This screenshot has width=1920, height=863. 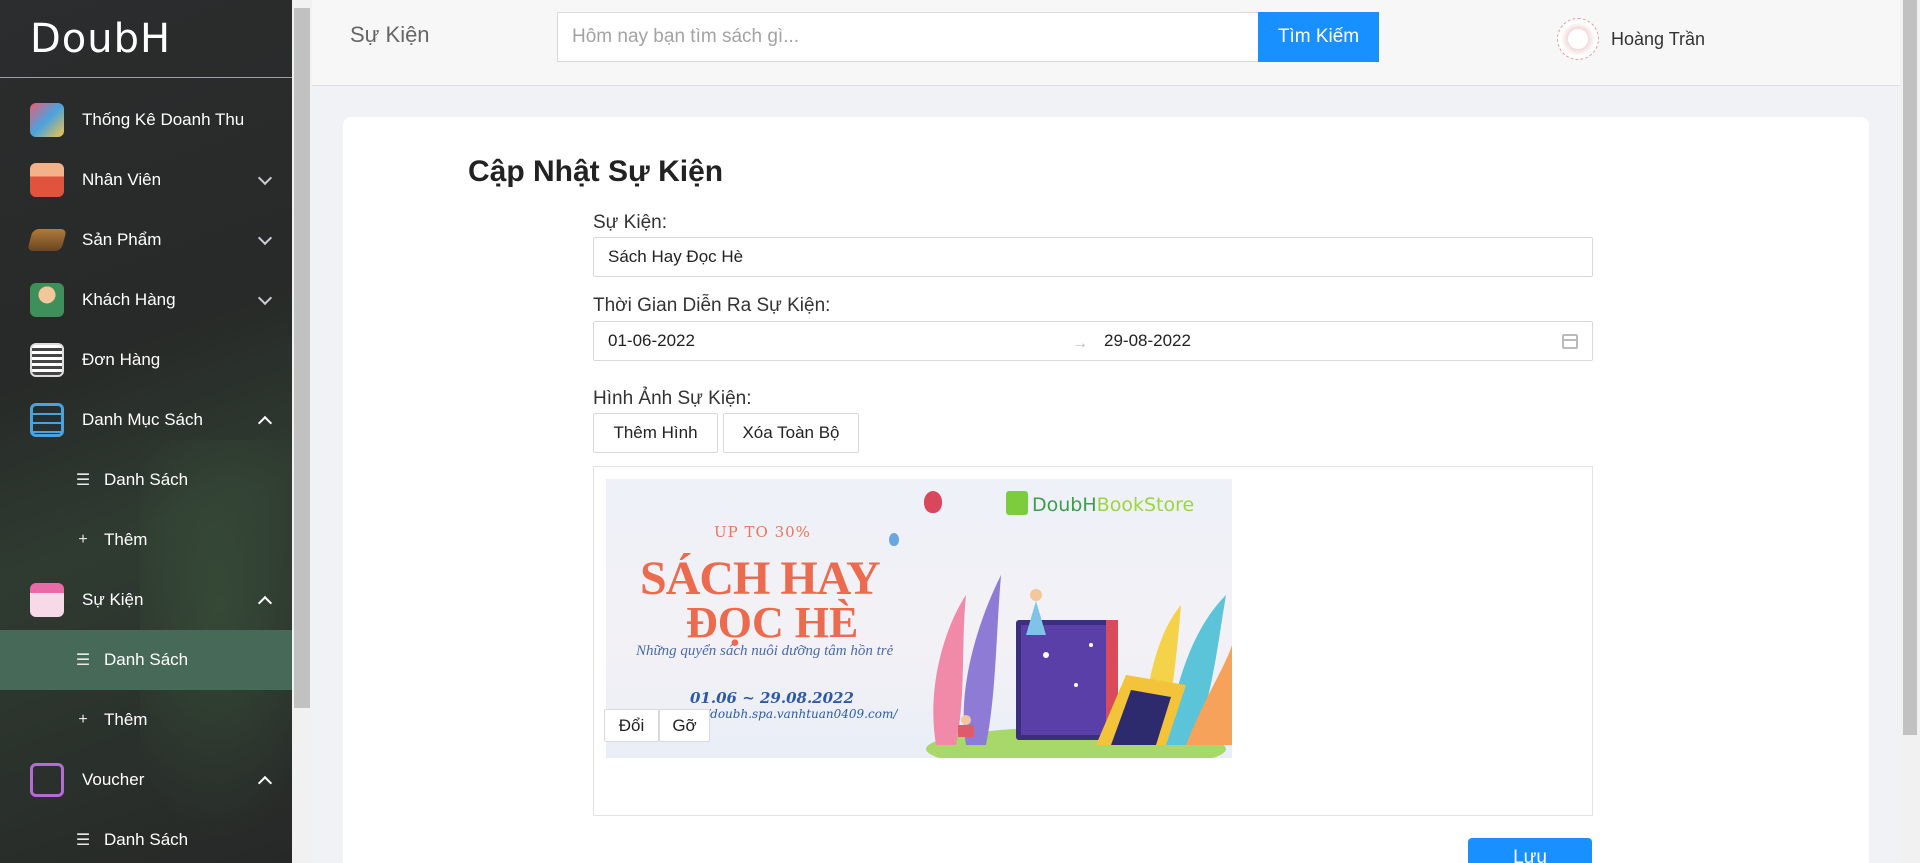 What do you see at coordinates (47, 300) in the screenshot?
I see `customer-icon` at bounding box center [47, 300].